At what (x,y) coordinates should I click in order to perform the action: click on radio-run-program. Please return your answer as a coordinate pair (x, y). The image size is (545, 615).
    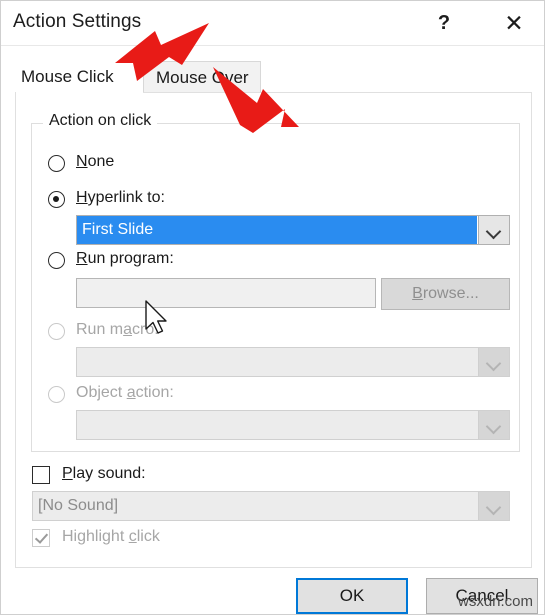
    Looking at the image, I should click on (56, 260).